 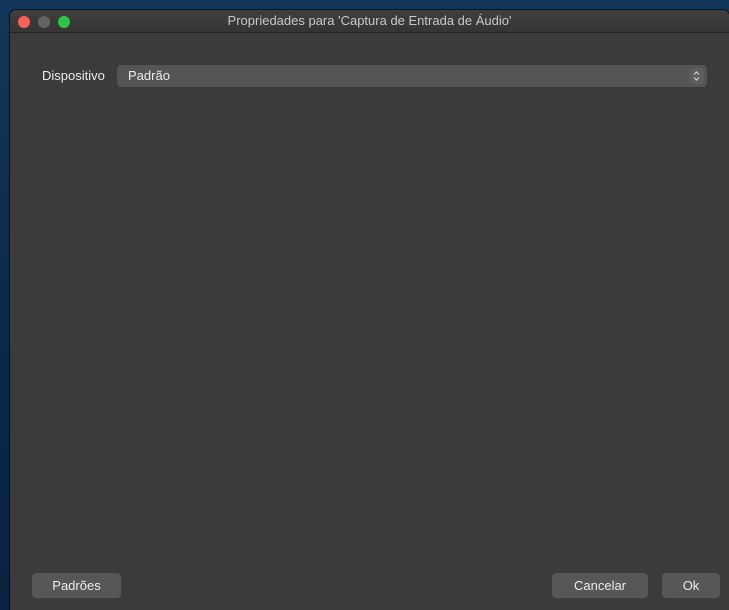 I want to click on defaults-button: Padrões, so click(x=76, y=585).